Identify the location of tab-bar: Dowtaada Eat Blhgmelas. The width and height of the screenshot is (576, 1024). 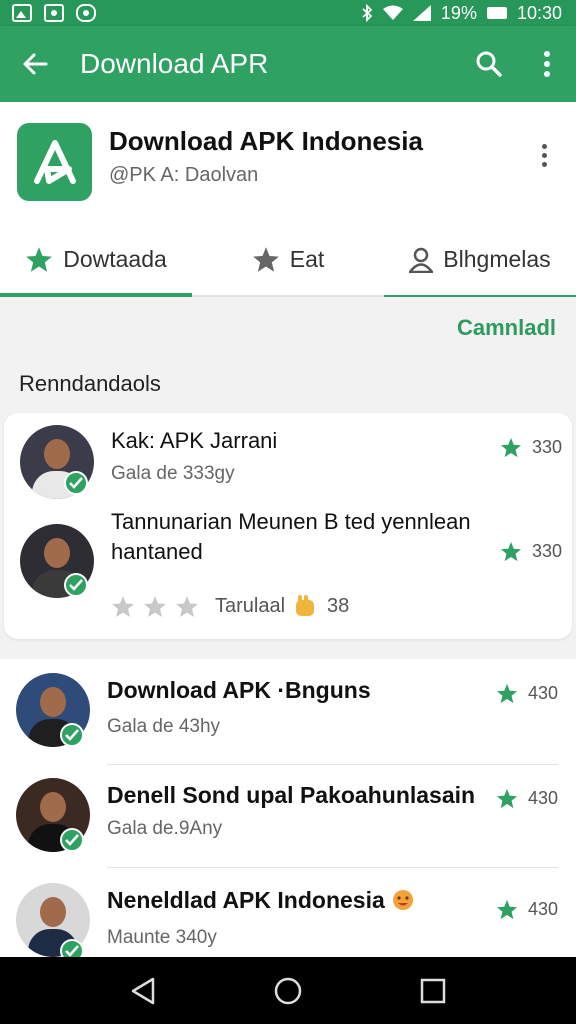
(288, 260).